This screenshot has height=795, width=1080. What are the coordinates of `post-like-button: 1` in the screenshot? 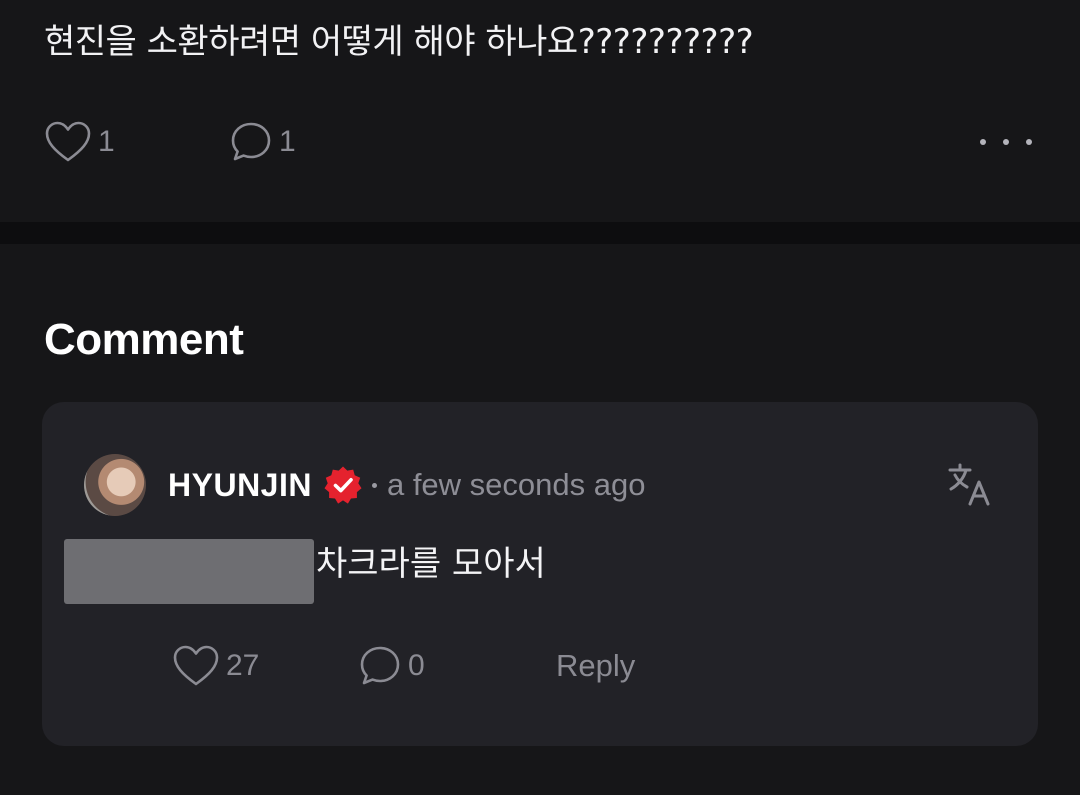 It's located at (79, 142).